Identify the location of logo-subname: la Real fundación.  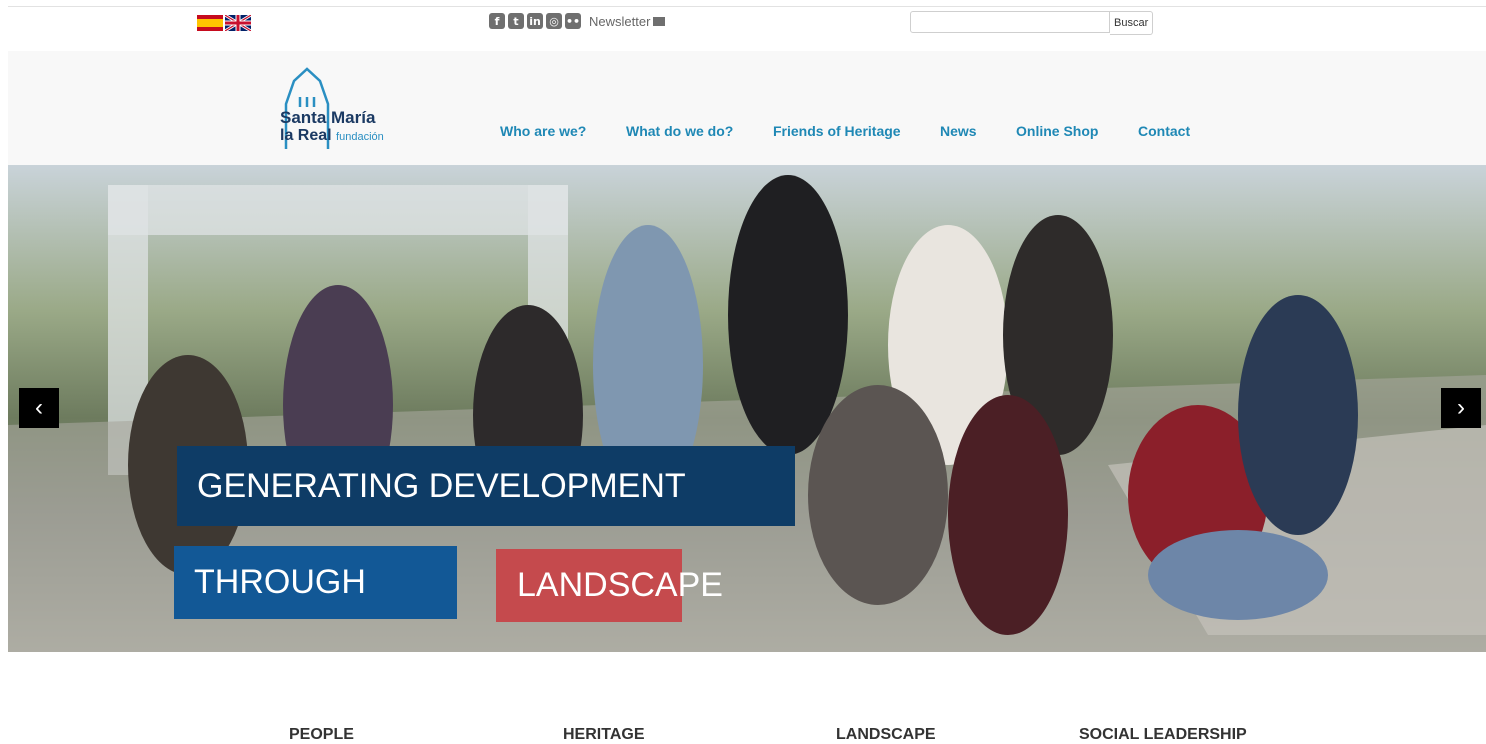
(332, 136).